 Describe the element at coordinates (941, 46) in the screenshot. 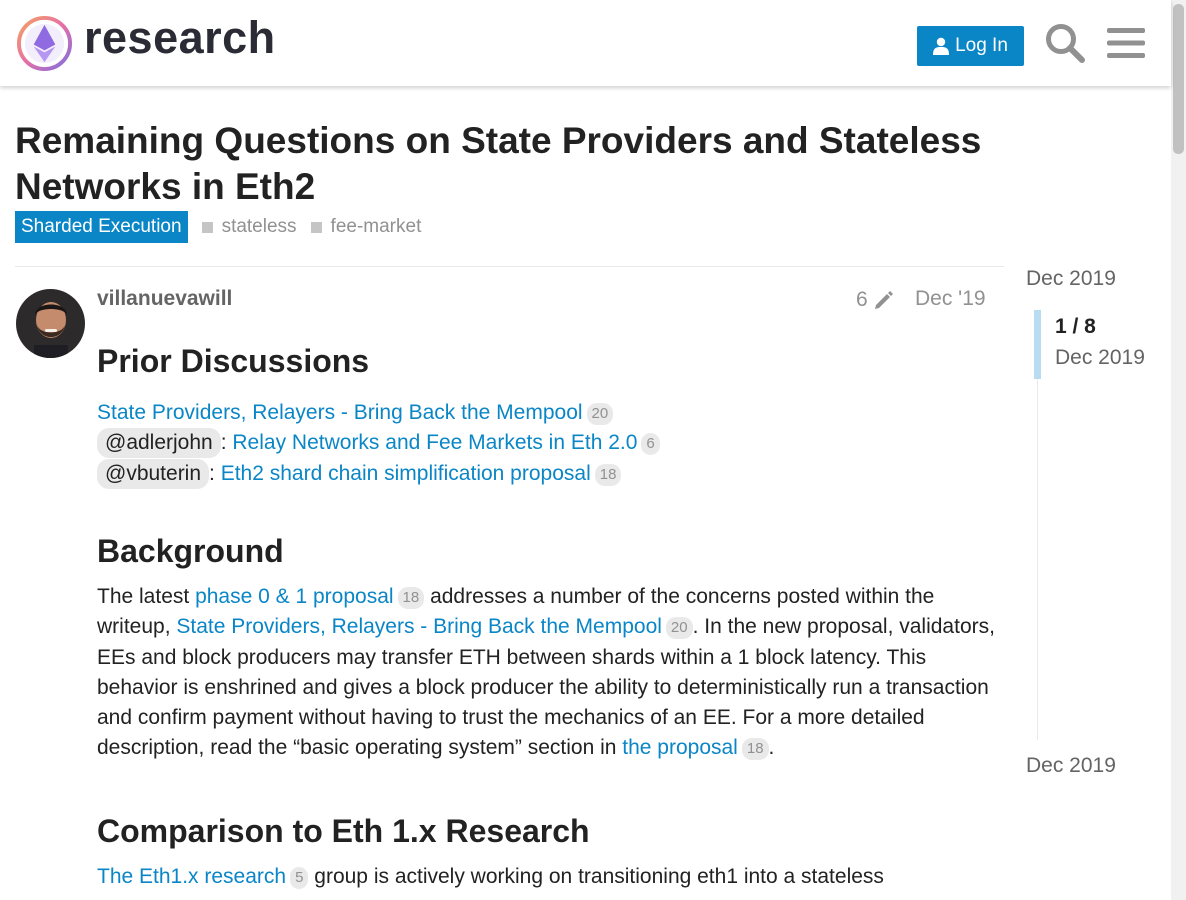

I see `user-icon` at that location.